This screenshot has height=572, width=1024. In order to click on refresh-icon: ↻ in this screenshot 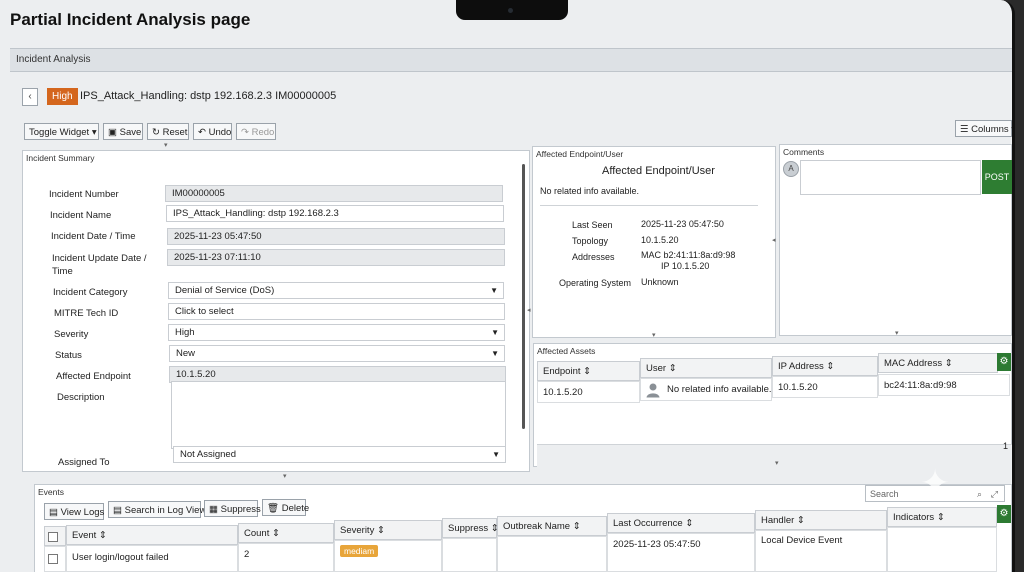, I will do `click(157, 132)`.